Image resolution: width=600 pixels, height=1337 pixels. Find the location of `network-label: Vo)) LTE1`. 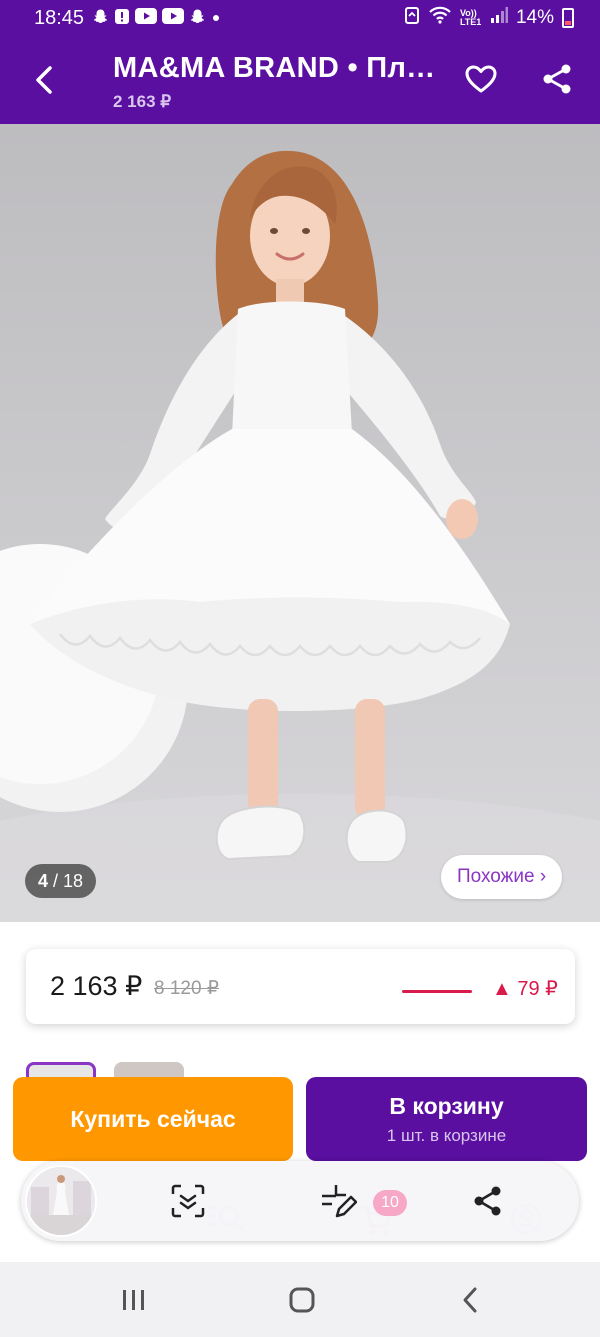

network-label: Vo)) LTE1 is located at coordinates (470, 17).